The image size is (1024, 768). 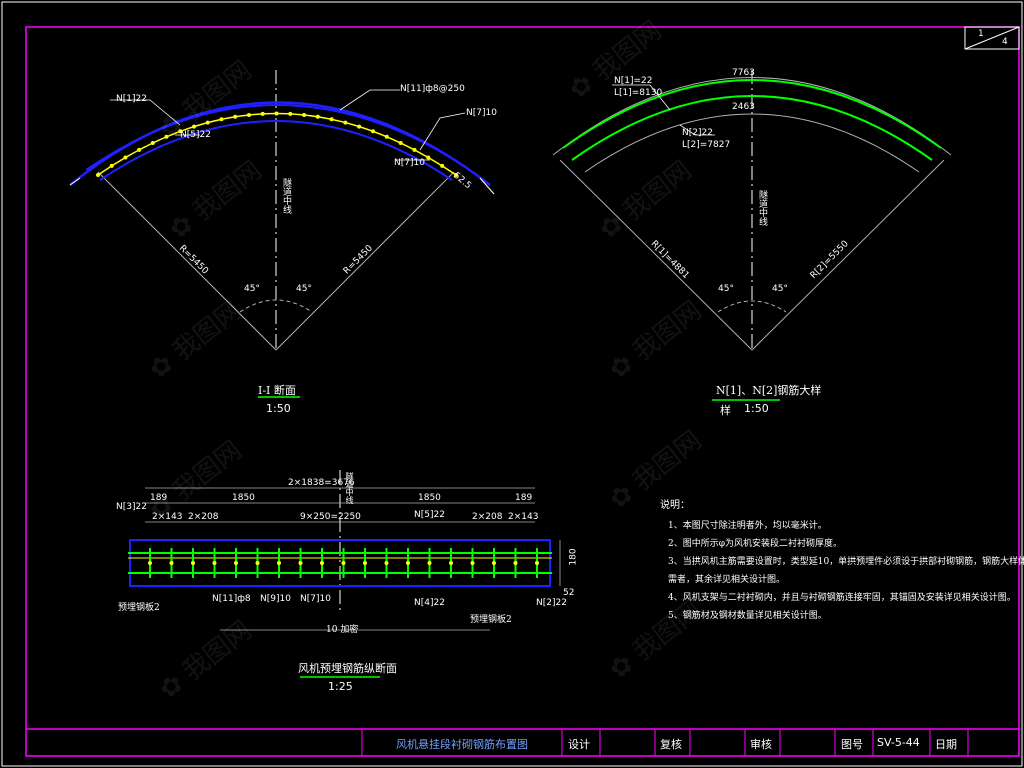 What do you see at coordinates (898, 742) in the screenshot?
I see `drawing-no: SV-5-44` at bounding box center [898, 742].